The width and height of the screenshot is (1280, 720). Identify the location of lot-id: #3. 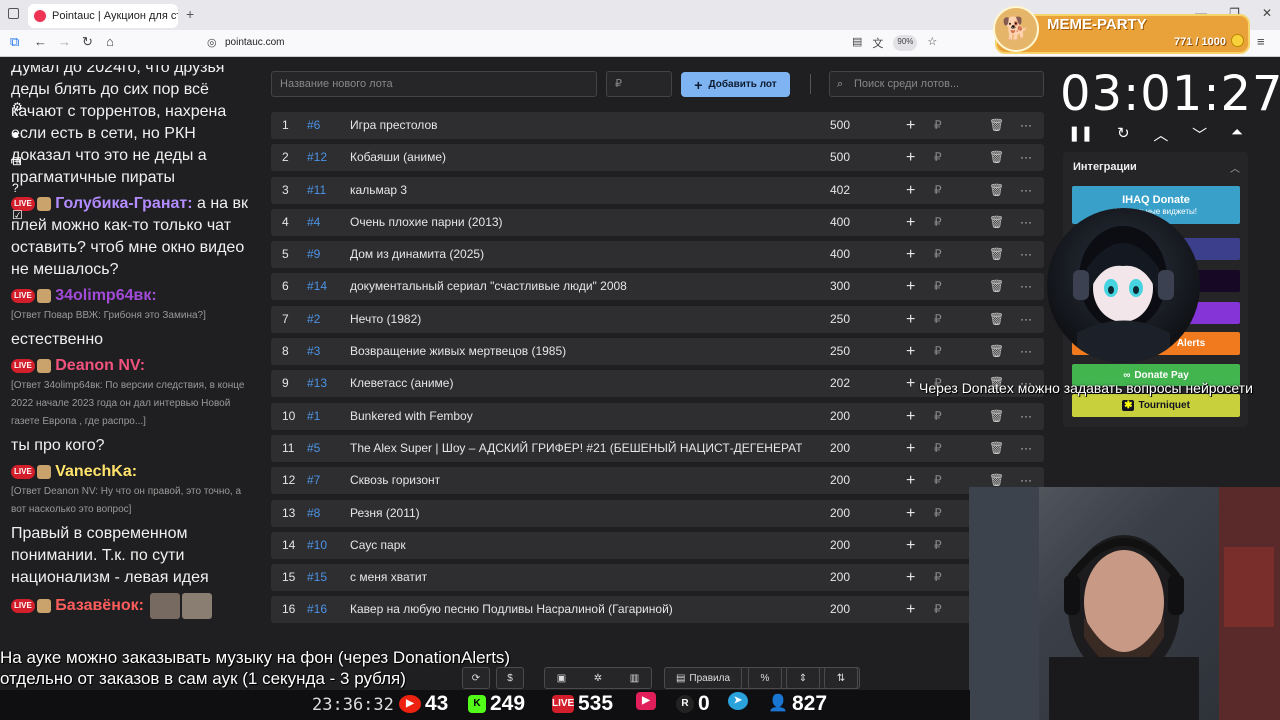
(313, 351).